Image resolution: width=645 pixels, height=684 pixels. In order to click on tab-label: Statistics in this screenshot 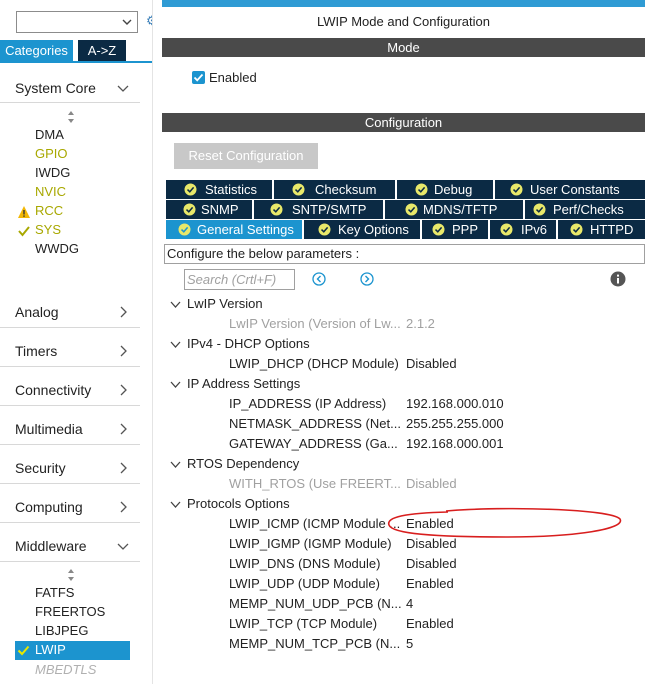, I will do `click(231, 189)`.